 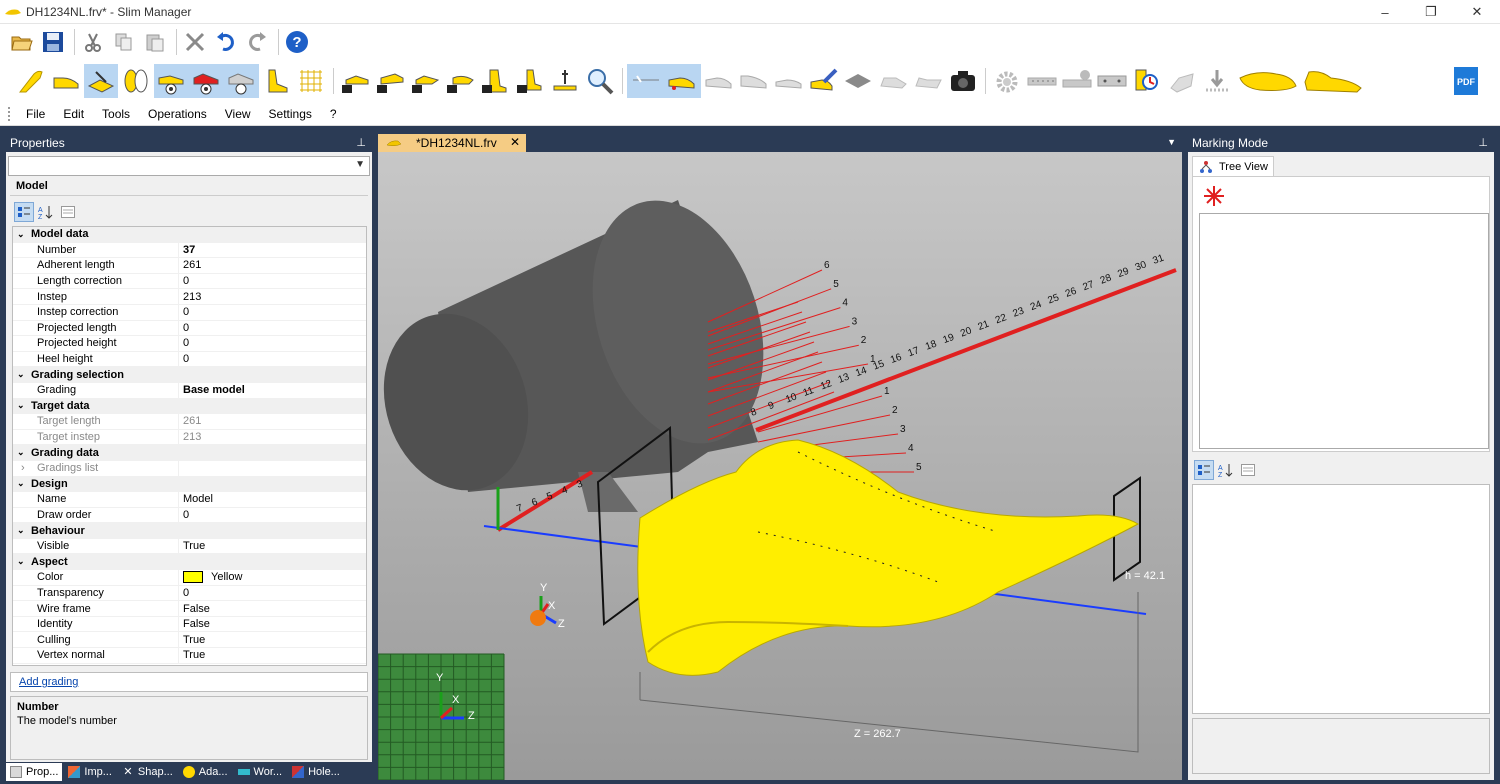 I want to click on property-row: Wire frame False, so click(x=189, y=609).